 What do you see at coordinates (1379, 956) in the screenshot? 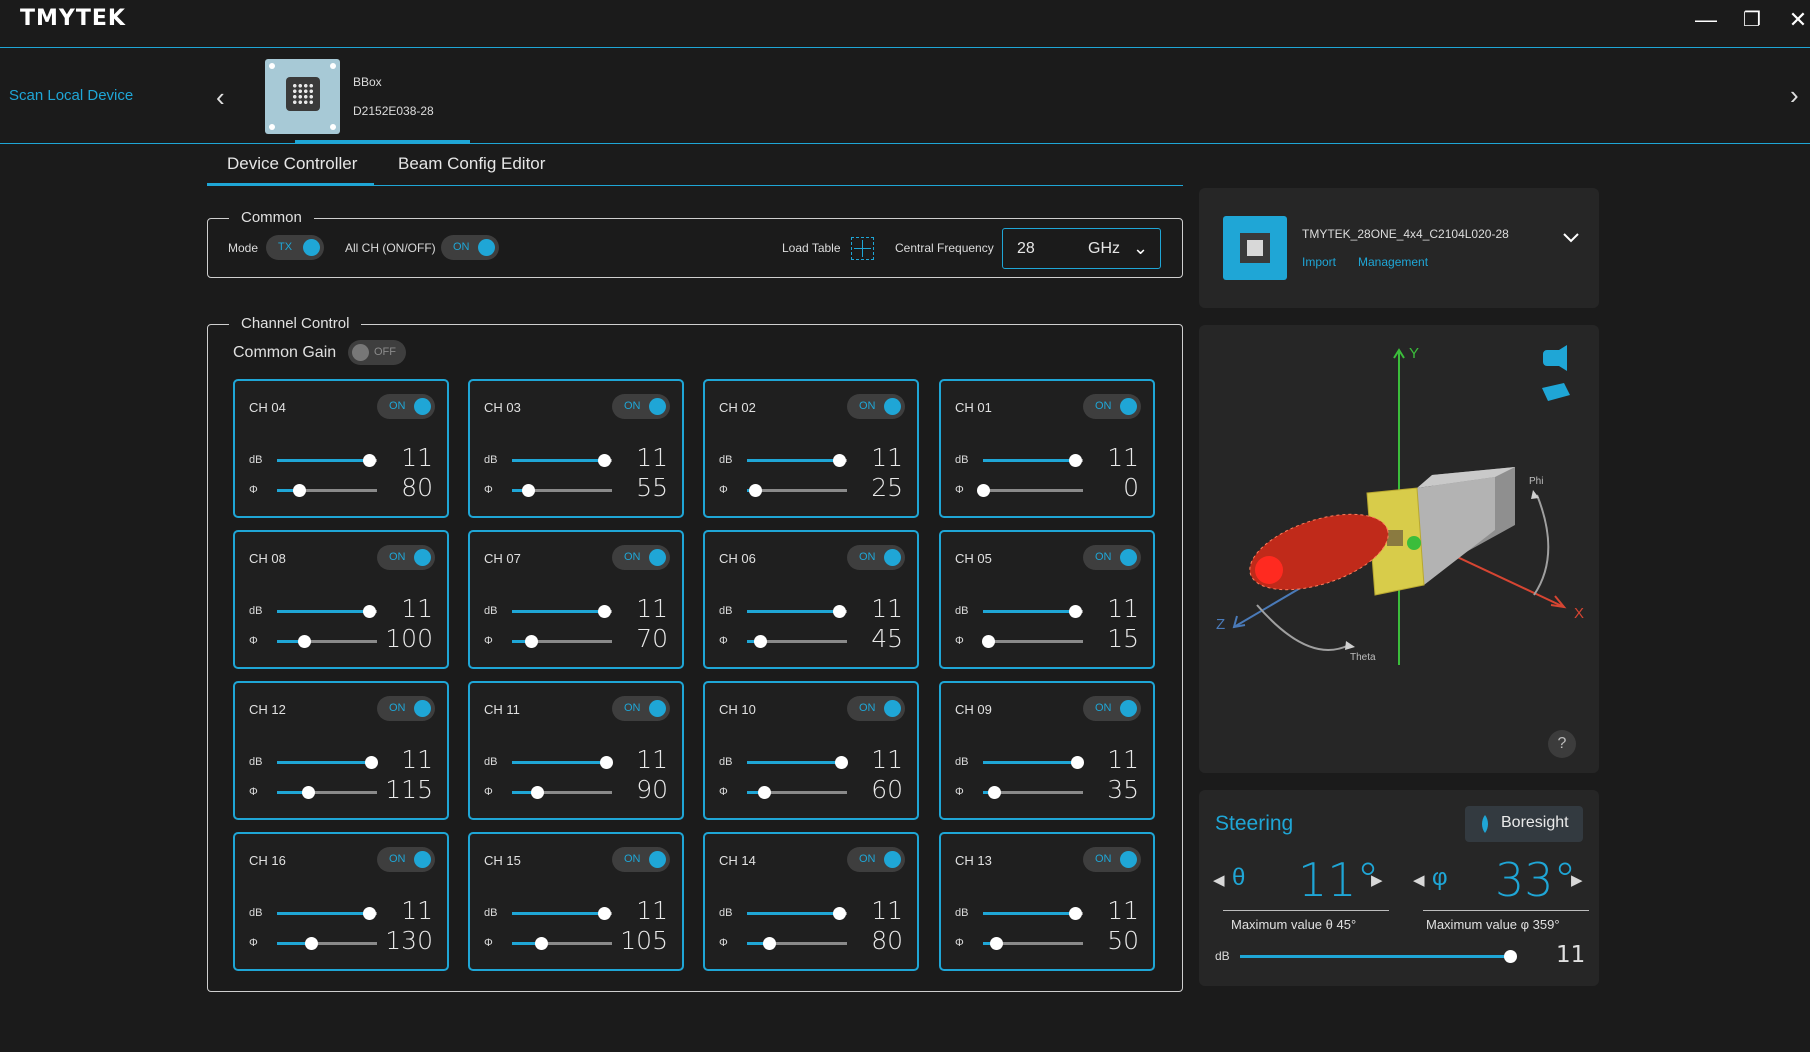
I see `steering-db-slider` at bounding box center [1379, 956].